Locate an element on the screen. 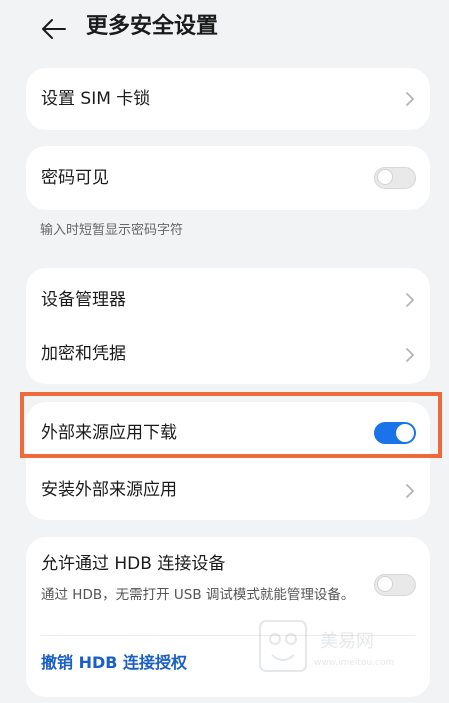 The width and height of the screenshot is (449, 703). password-visible-label: 密码可见 is located at coordinates (75, 178).